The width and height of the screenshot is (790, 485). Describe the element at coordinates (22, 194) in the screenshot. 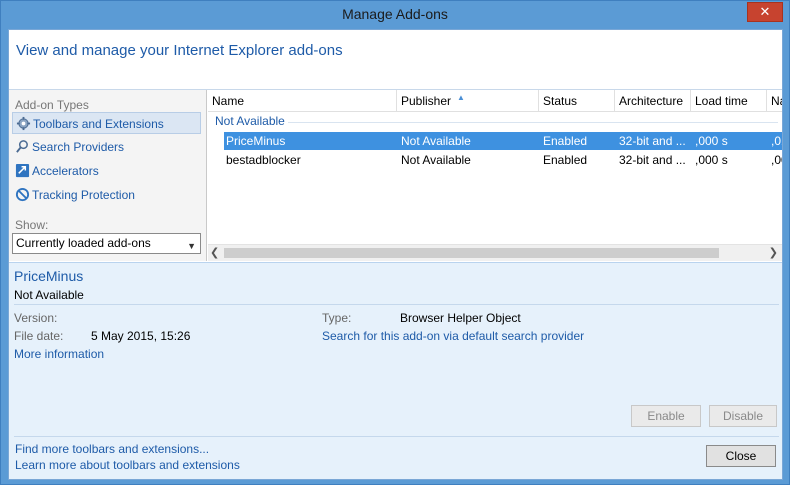

I see `block-icon` at that location.